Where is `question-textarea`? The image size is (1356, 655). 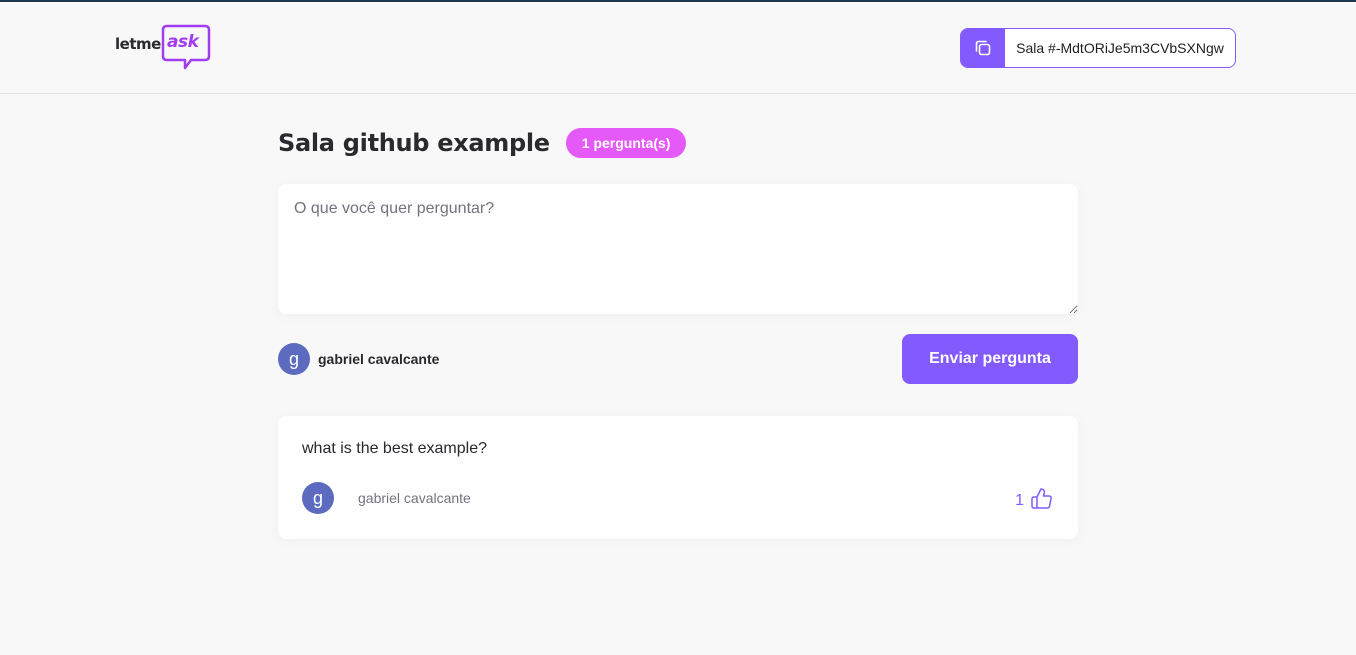
question-textarea is located at coordinates (678, 249).